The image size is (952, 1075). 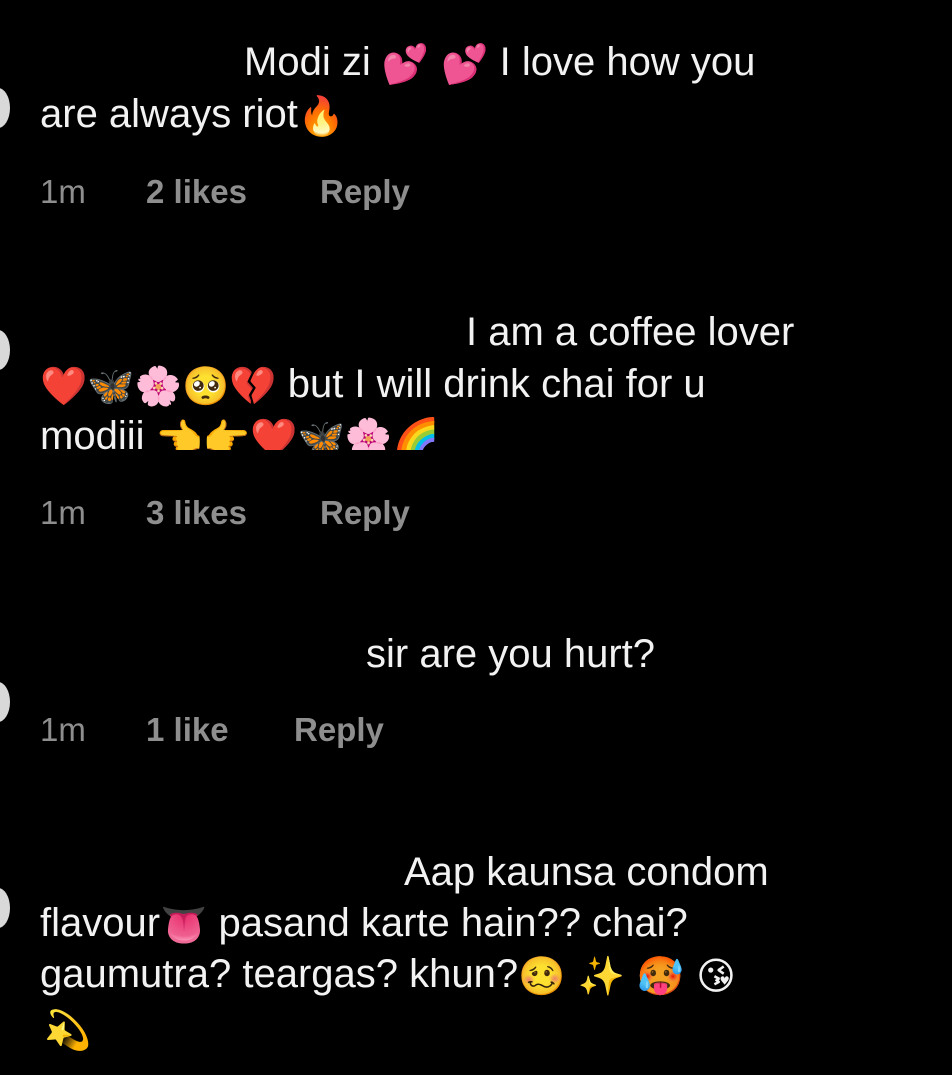 I want to click on comment-text-line: sir are you hurt?, so click(x=511, y=654).